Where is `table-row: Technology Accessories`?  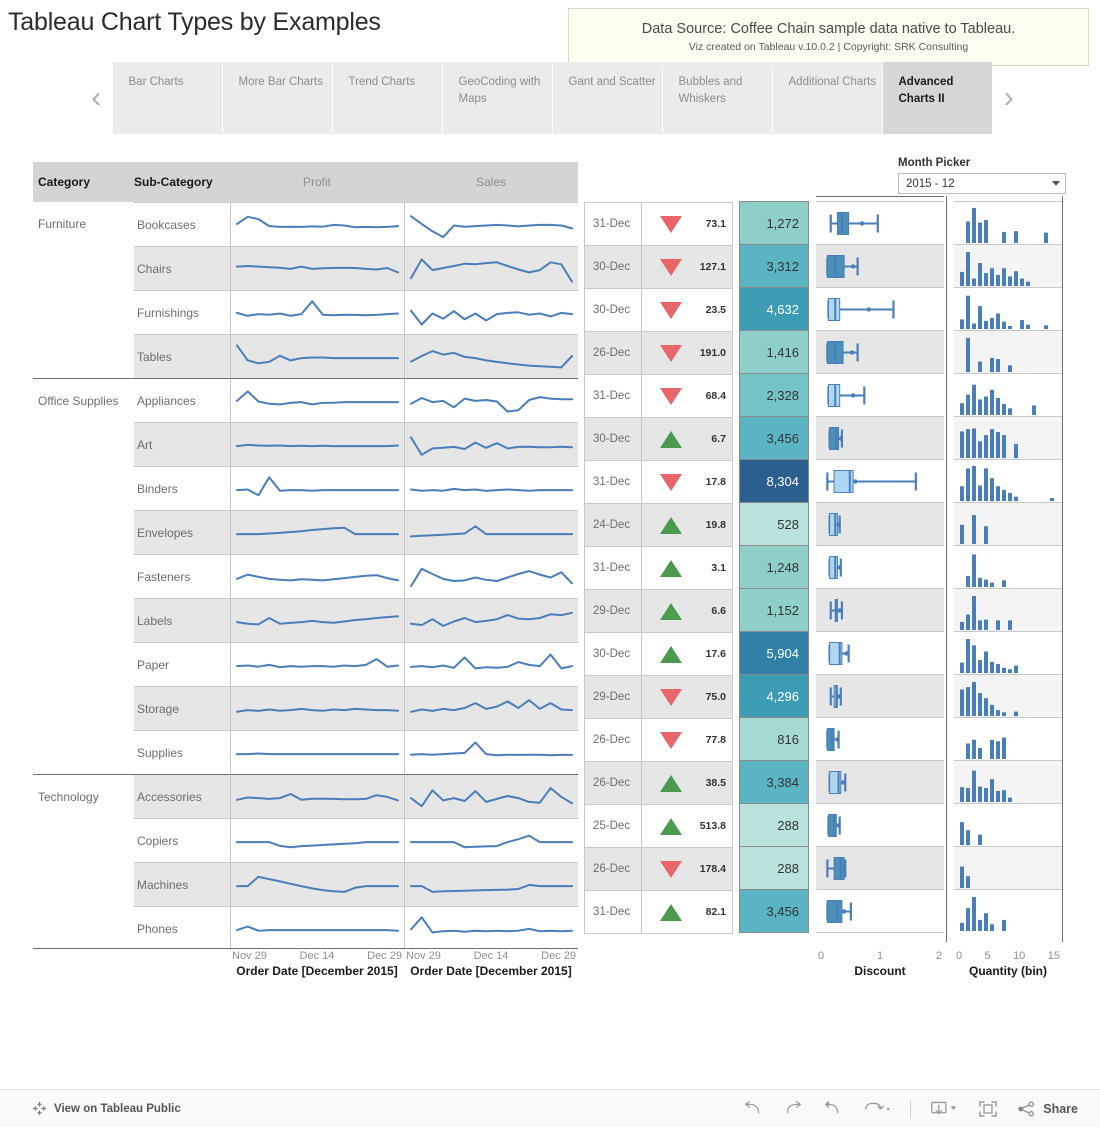
table-row: Technology Accessories is located at coordinates (305, 796).